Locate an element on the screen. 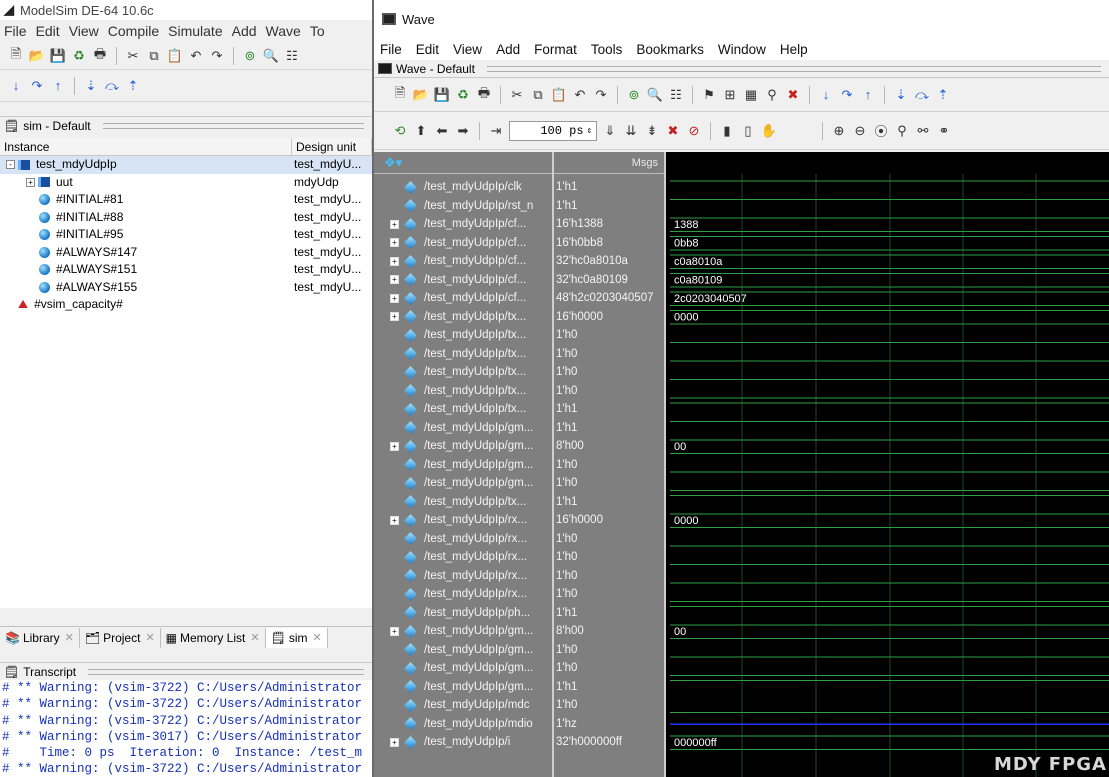  redo-icon: ↷ is located at coordinates (217, 56).